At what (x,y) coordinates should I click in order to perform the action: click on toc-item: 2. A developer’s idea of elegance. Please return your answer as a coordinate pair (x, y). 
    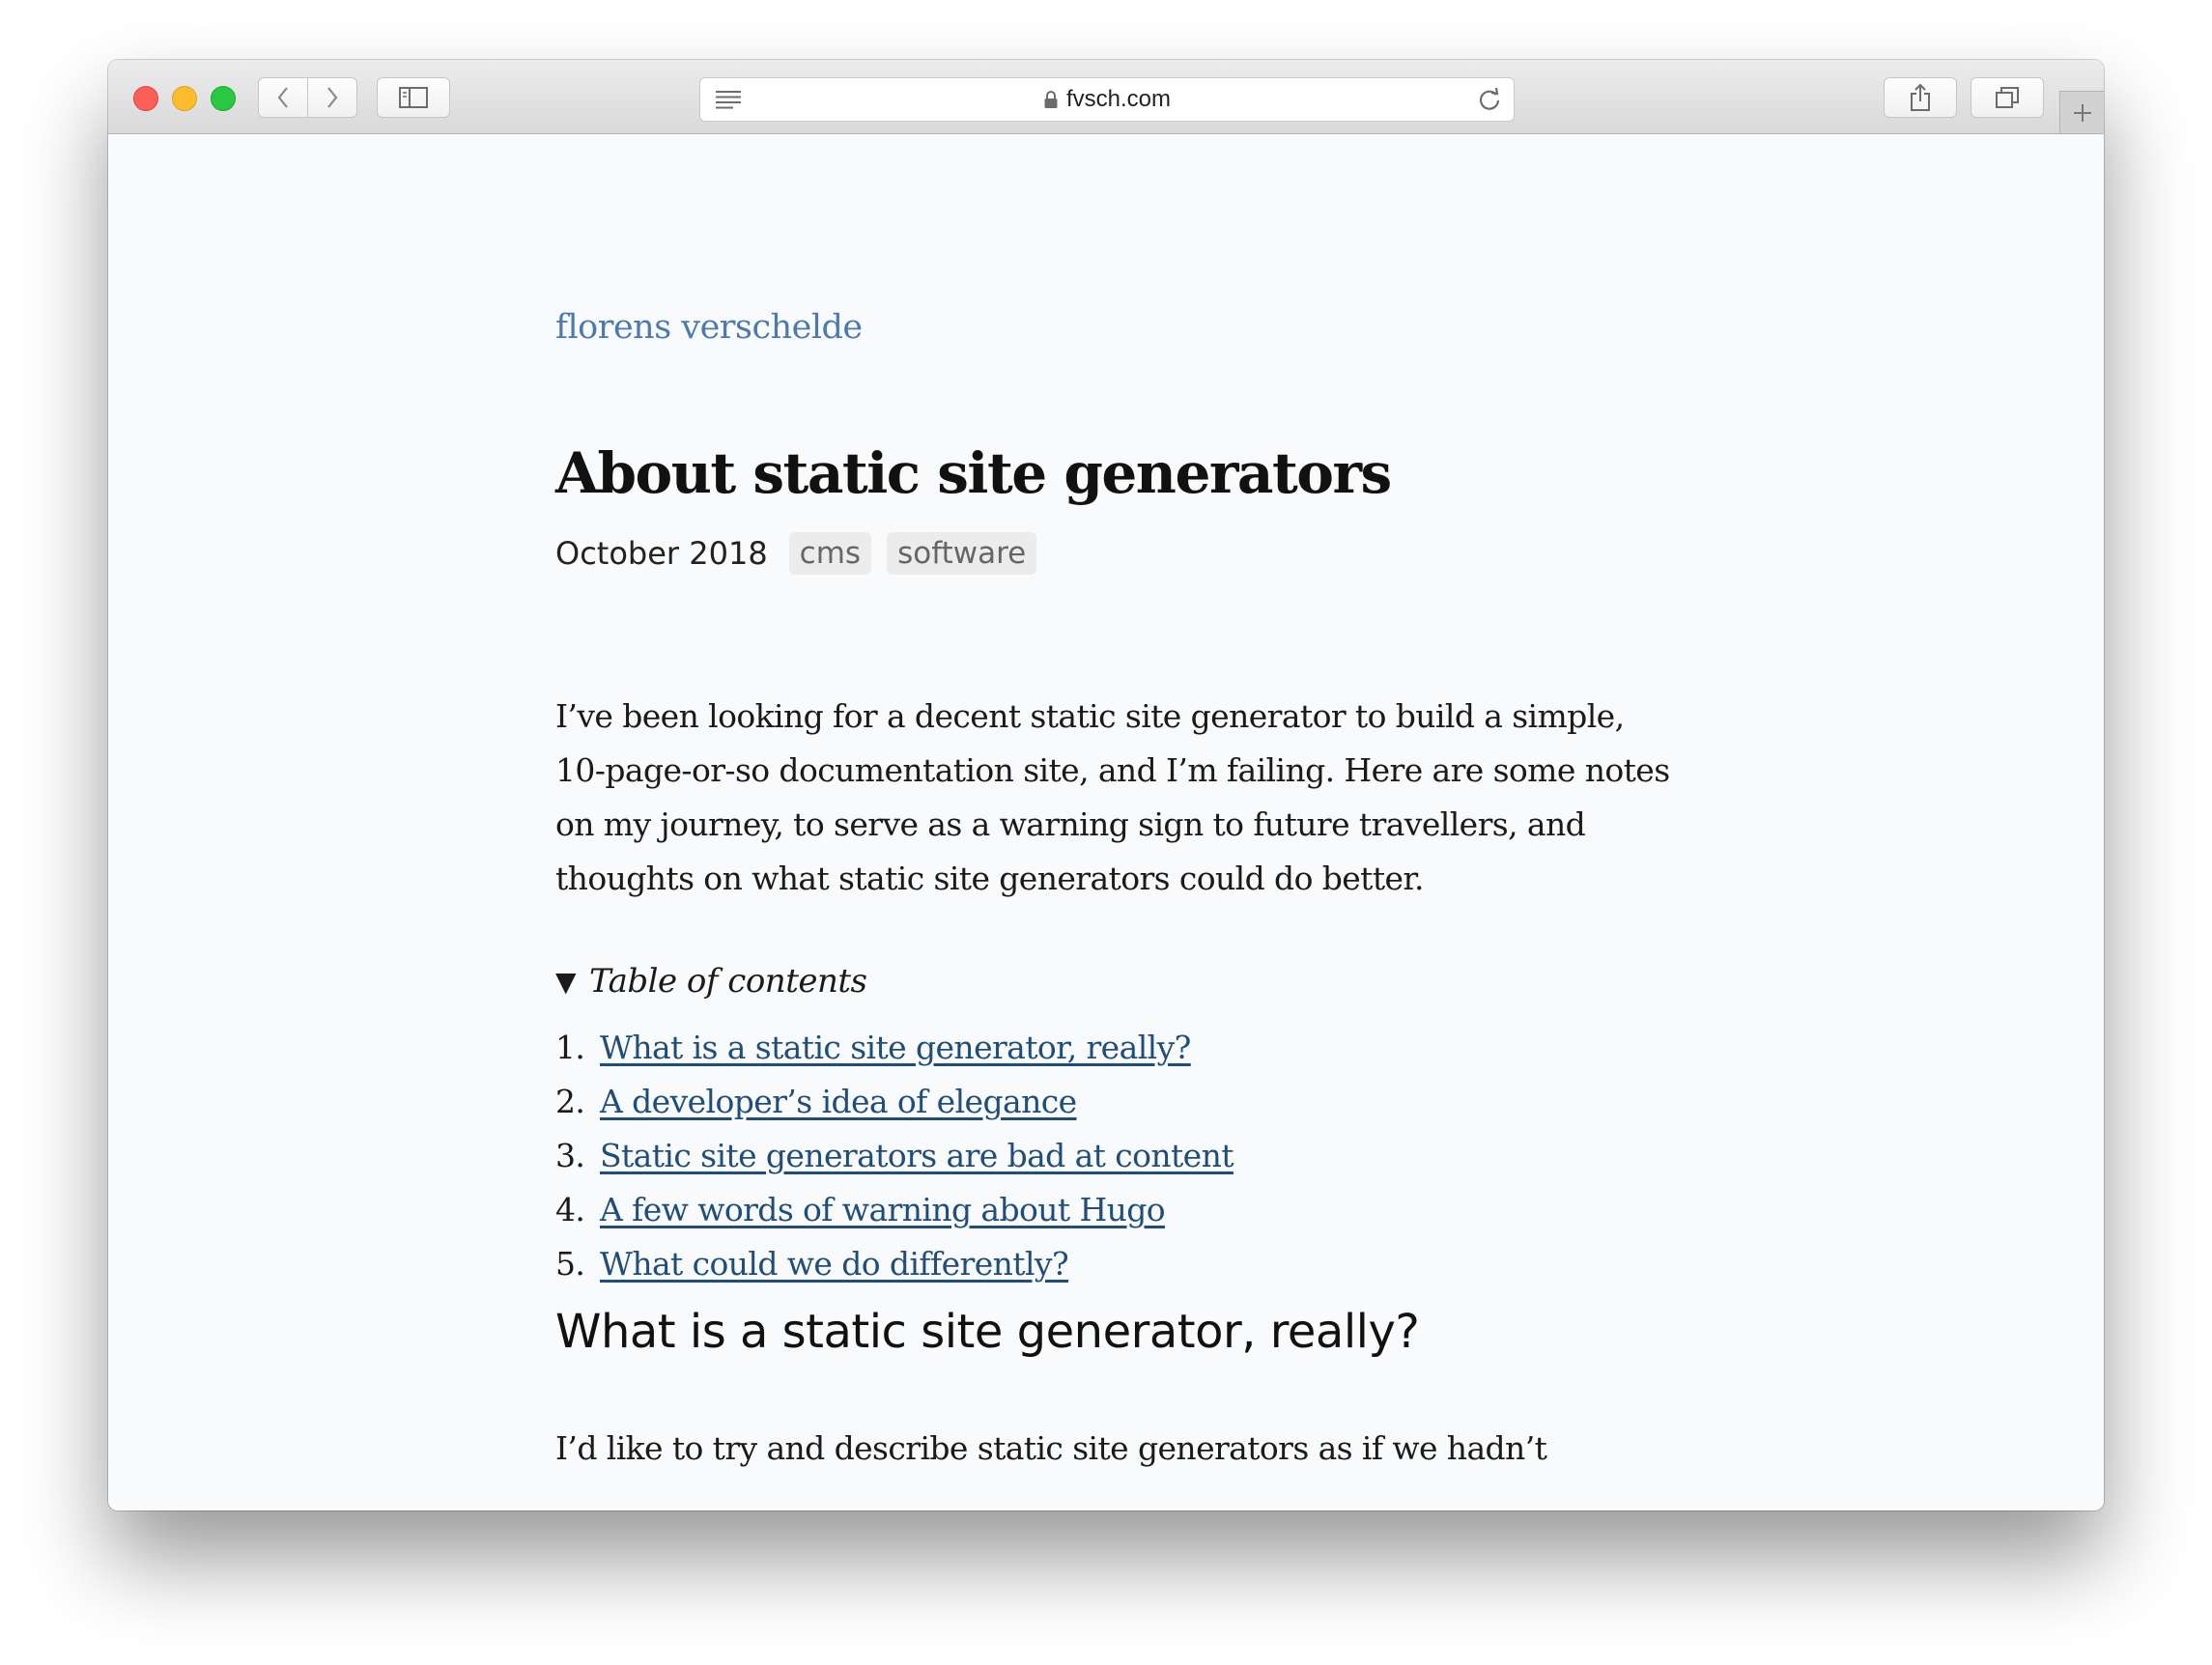
    Looking at the image, I should click on (894, 1102).